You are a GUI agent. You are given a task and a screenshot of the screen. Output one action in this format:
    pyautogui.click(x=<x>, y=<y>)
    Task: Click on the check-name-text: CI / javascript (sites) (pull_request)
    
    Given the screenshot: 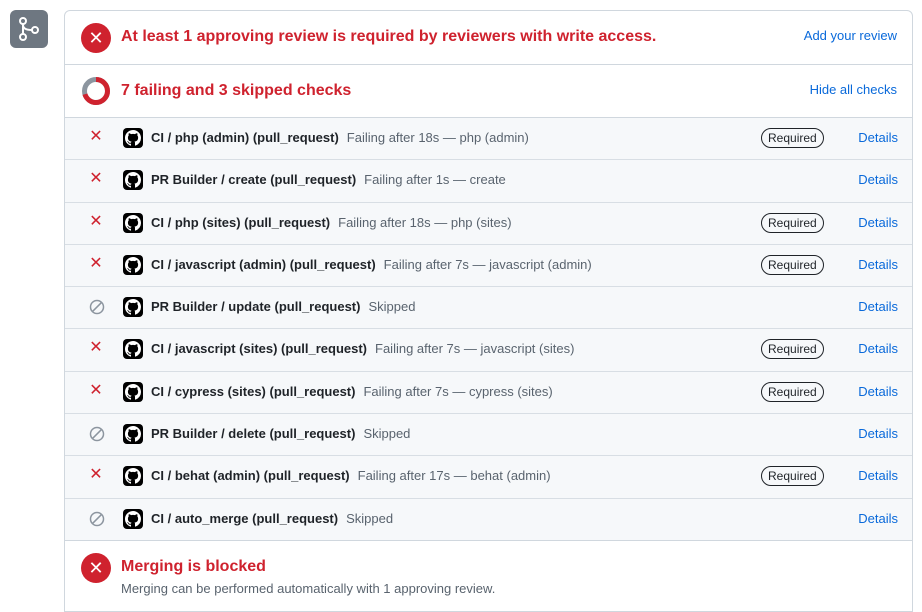 What is the action you would take?
    pyautogui.click(x=259, y=349)
    